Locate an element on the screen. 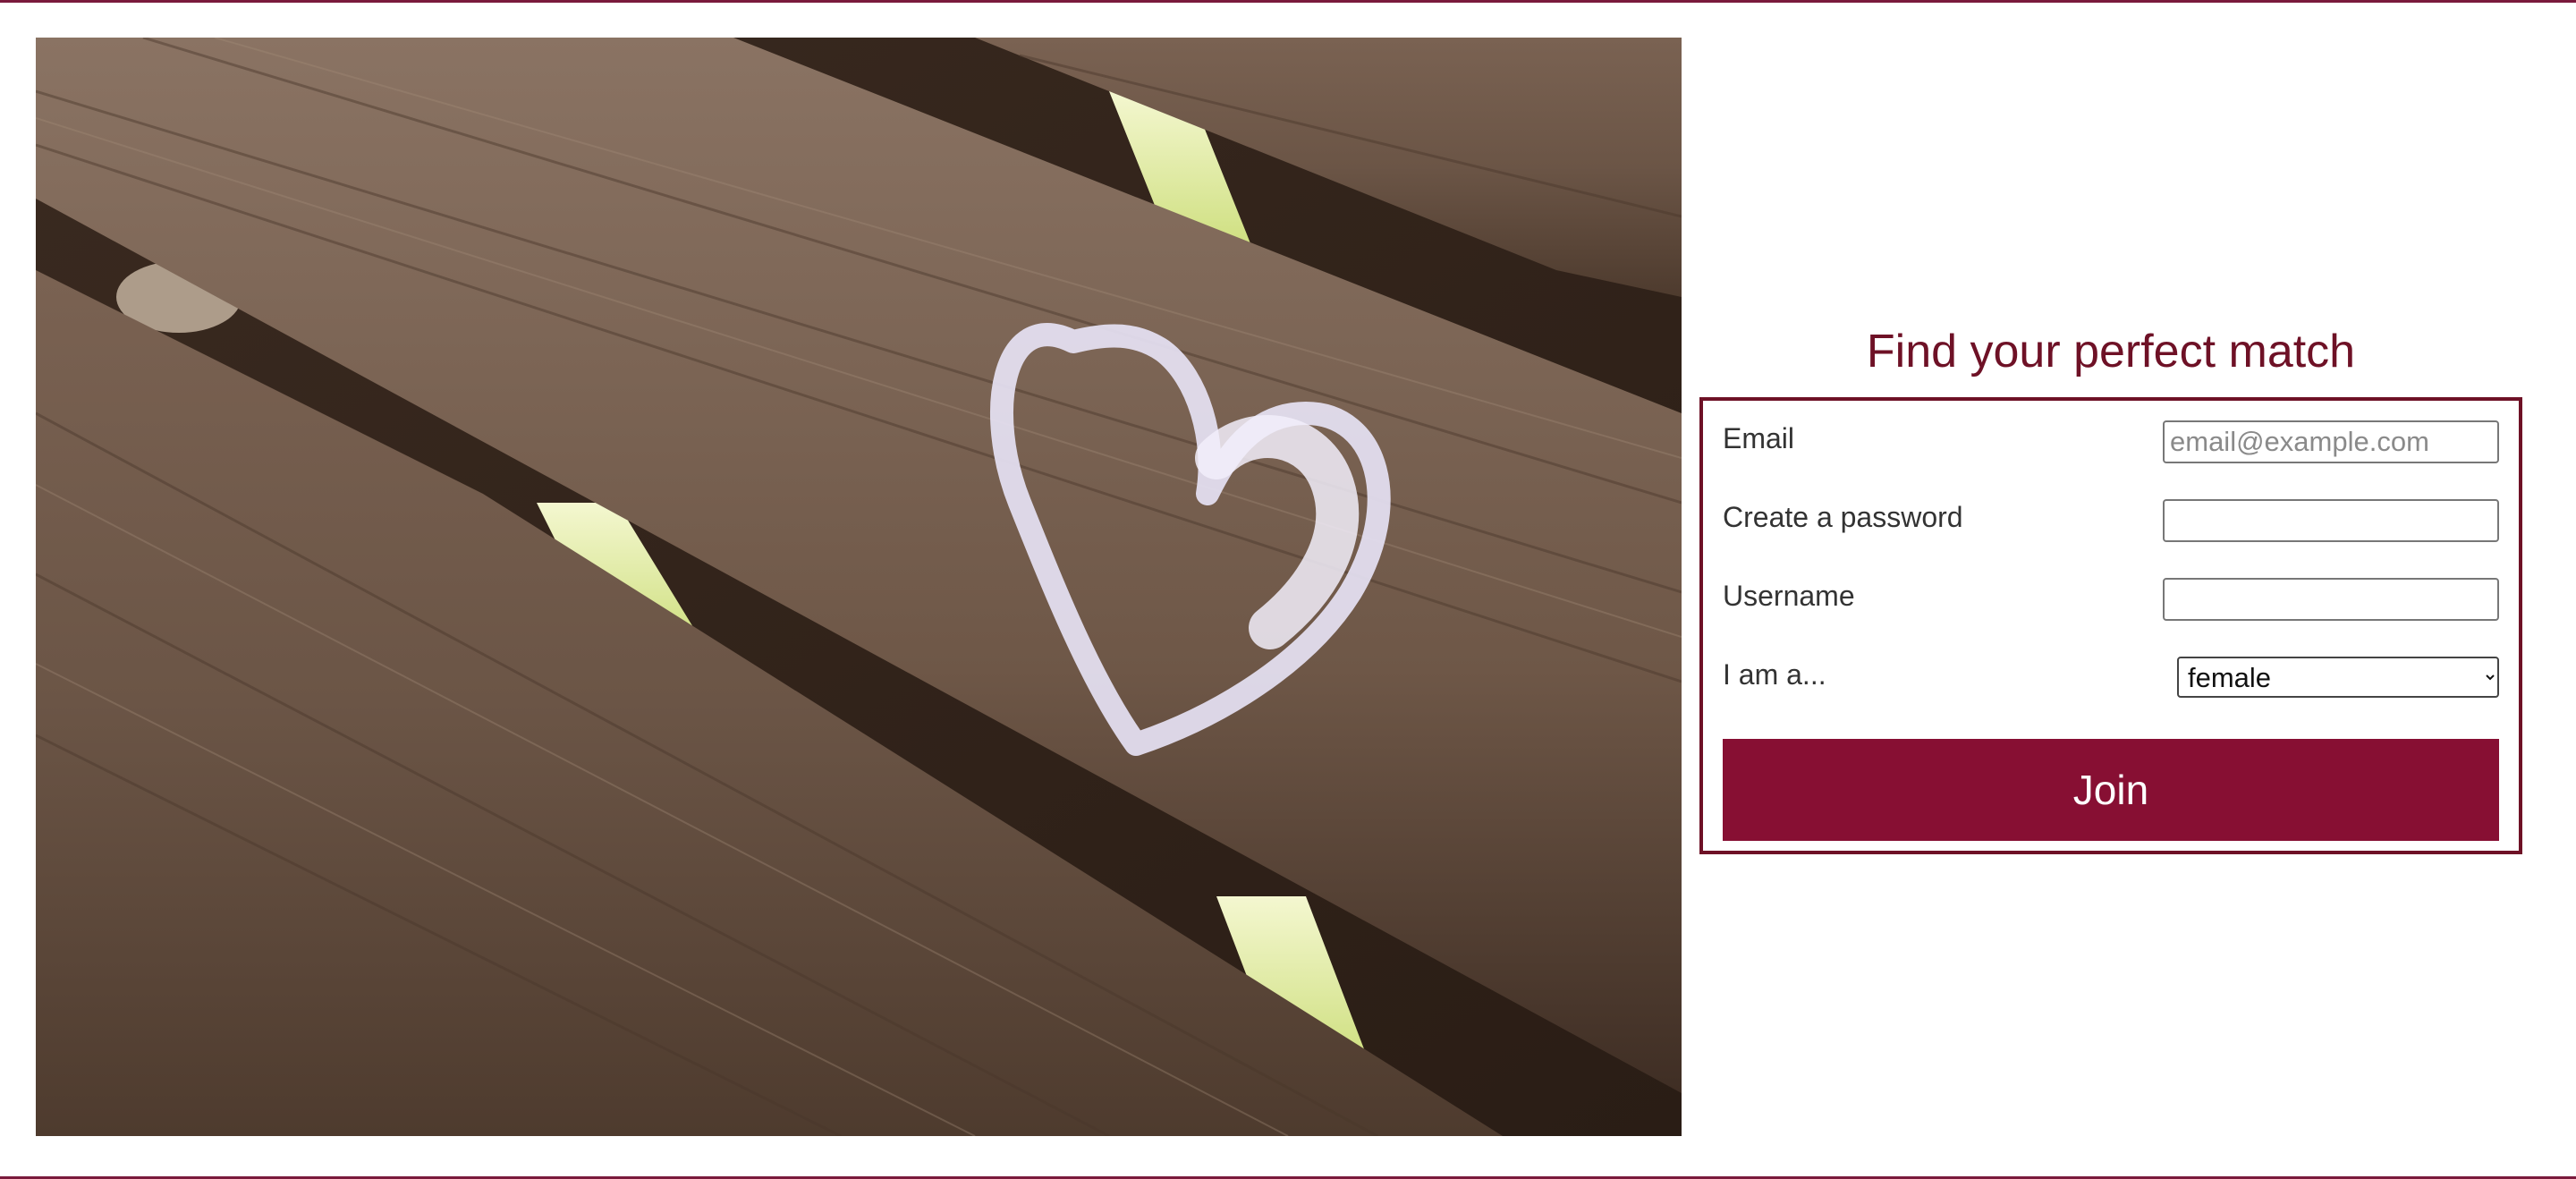 The image size is (2576, 1179). password-label: Create a password is located at coordinates (1843, 517).